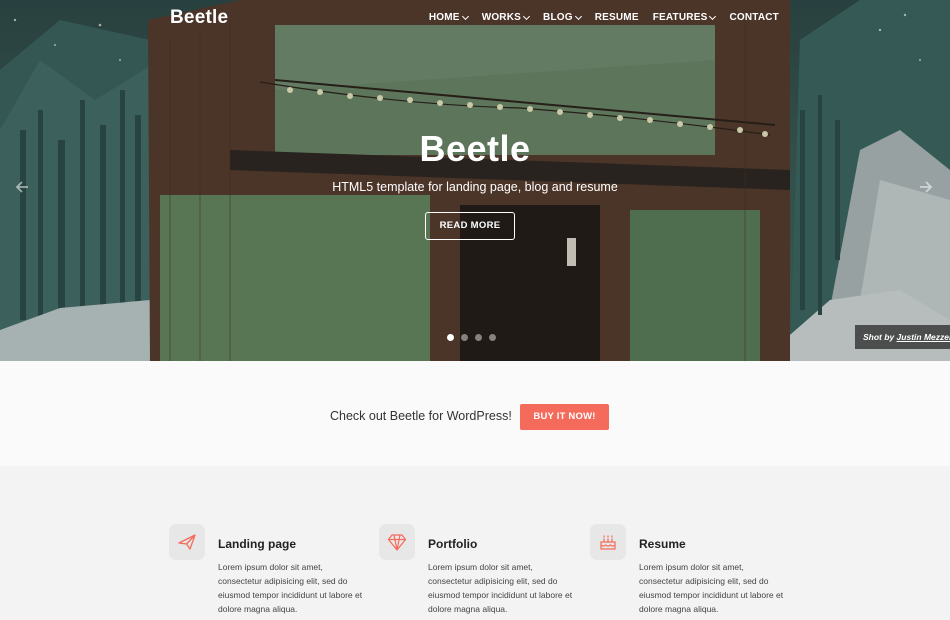 The height and width of the screenshot is (620, 950). I want to click on cta-text: Check out Beetle for WordPress!, so click(421, 416).